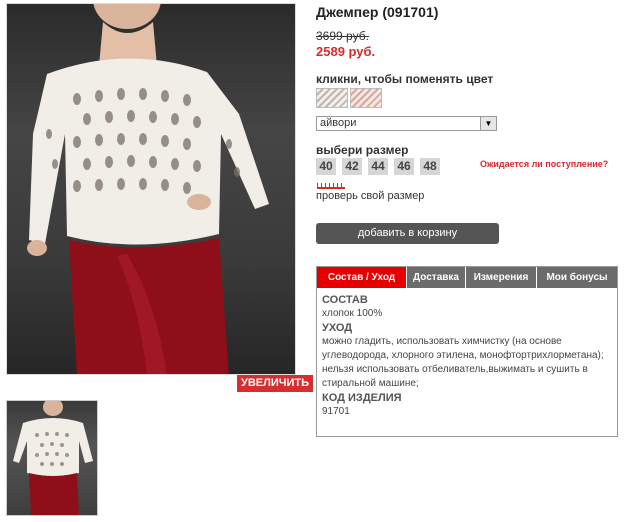 This screenshot has height=522, width=634. What do you see at coordinates (404, 166) in the screenshot?
I see `size-option: 46` at bounding box center [404, 166].